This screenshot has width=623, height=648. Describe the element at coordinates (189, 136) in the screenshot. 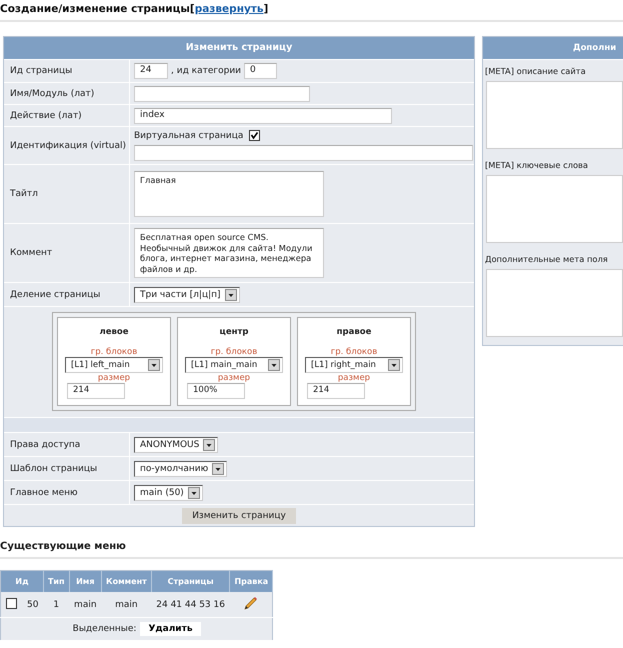

I see `checkbox-label: Виртуальная страница` at that location.